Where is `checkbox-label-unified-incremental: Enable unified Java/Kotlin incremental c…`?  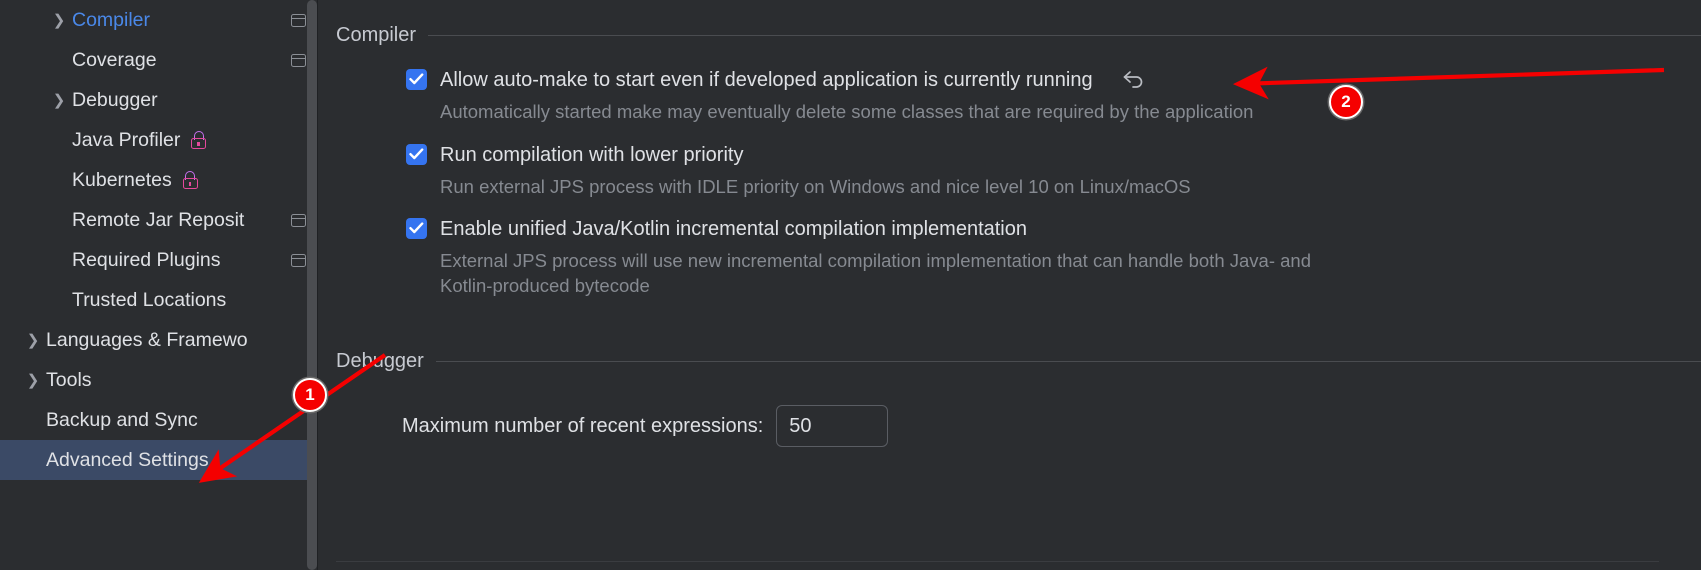 checkbox-label-unified-incremental: Enable unified Java/Kotlin incremental c… is located at coordinates (733, 229).